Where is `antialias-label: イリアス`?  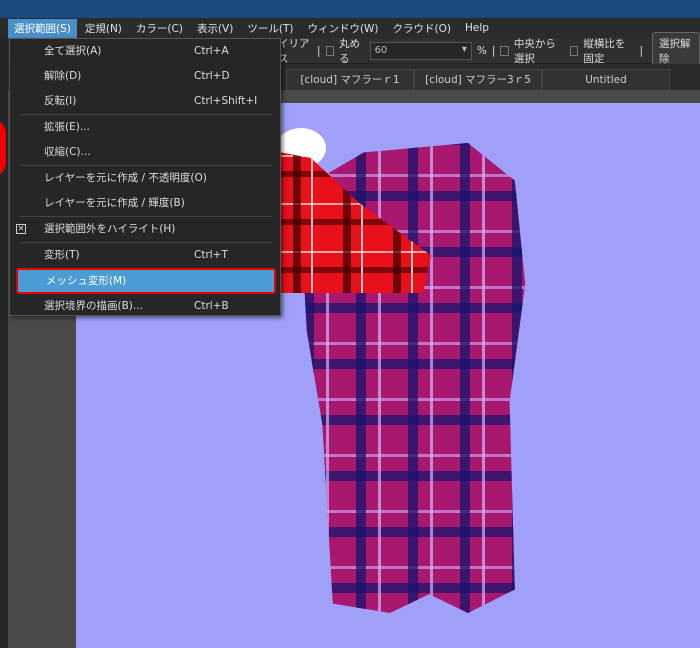 antialias-label: イリアス is located at coordinates (294, 51).